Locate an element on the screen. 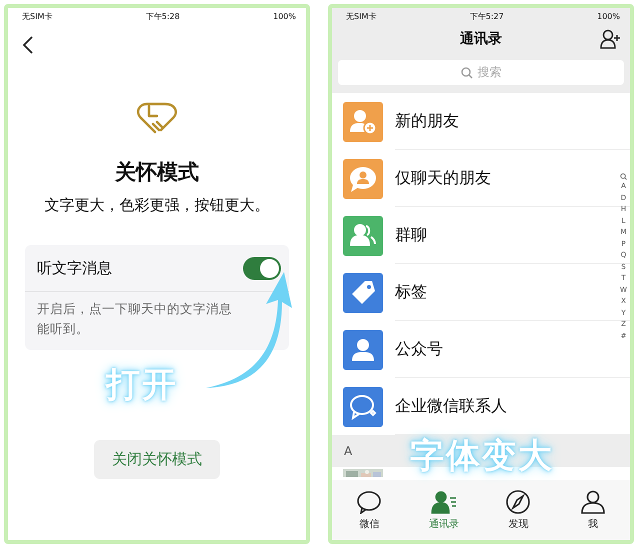 This screenshot has width=640, height=549. status-time: 下午5:28 is located at coordinates (163, 16).